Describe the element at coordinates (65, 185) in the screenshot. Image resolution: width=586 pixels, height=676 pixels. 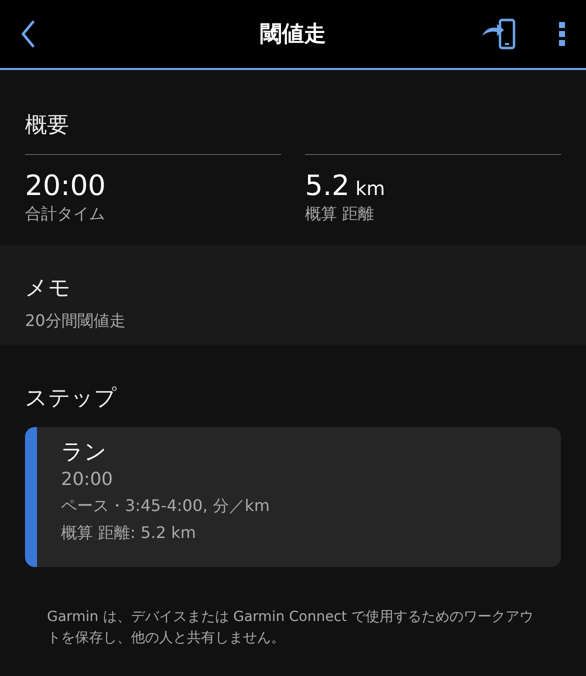
I see `stat-value: 20:00` at that location.